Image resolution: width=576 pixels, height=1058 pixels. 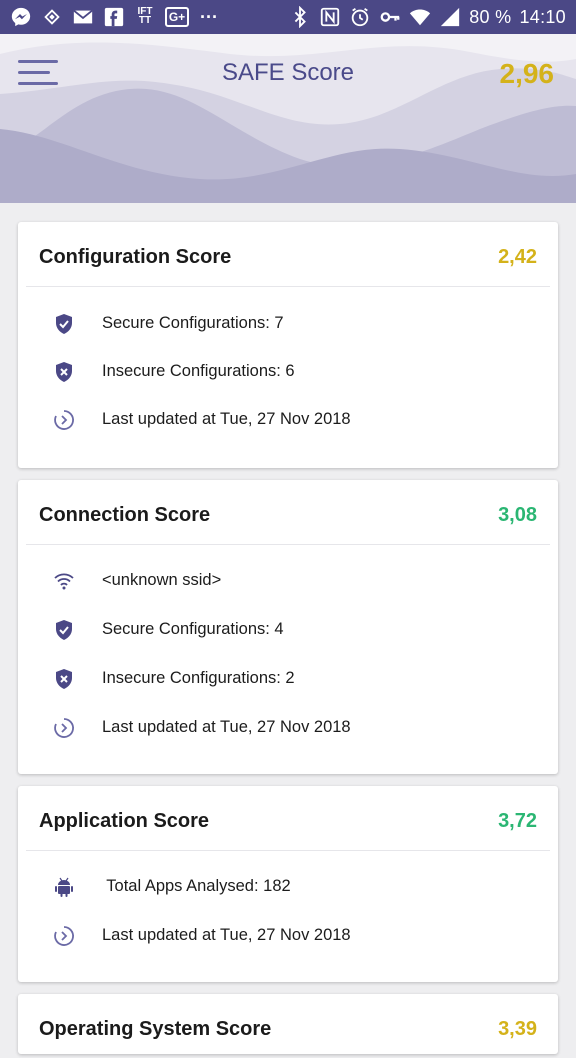 I want to click on status-bar: IFT TT G+ ··· 80 % 14:10, so click(x=288, y=17).